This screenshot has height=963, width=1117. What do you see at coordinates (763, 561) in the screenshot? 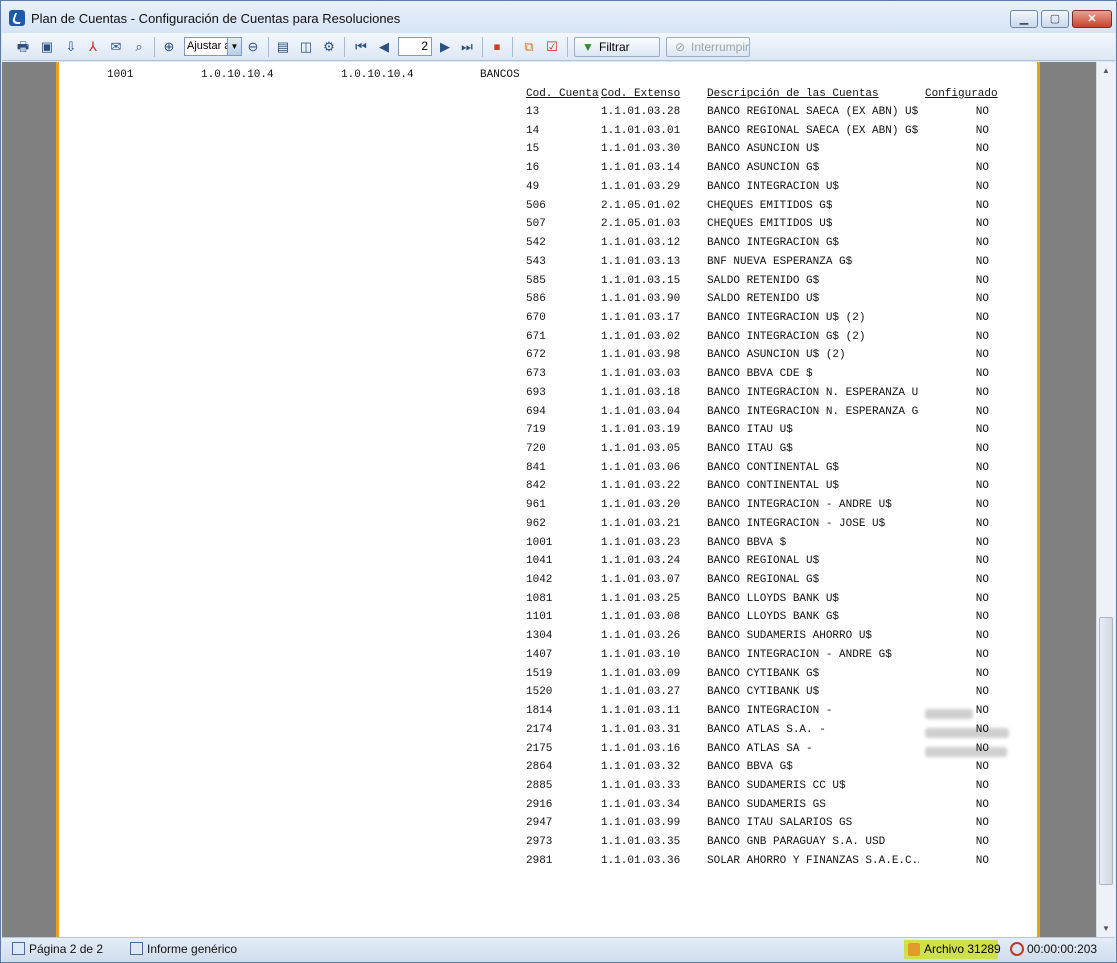
I see `cell-descripcion: BANCO REGIONAL U$` at bounding box center [763, 561].